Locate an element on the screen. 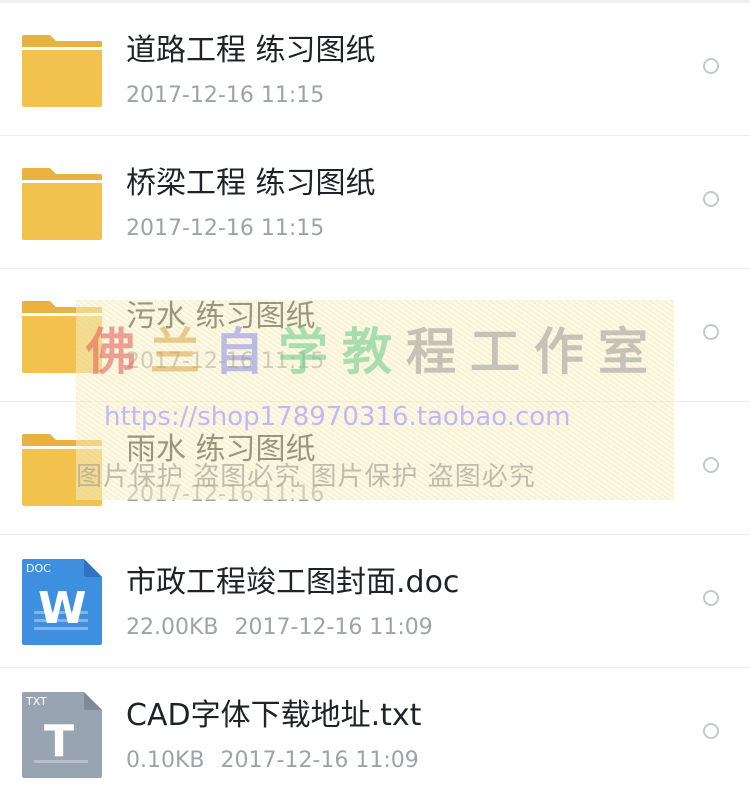 The width and height of the screenshot is (750, 803). file-meta: 2017-12-16 11:16 is located at coordinates (225, 495).